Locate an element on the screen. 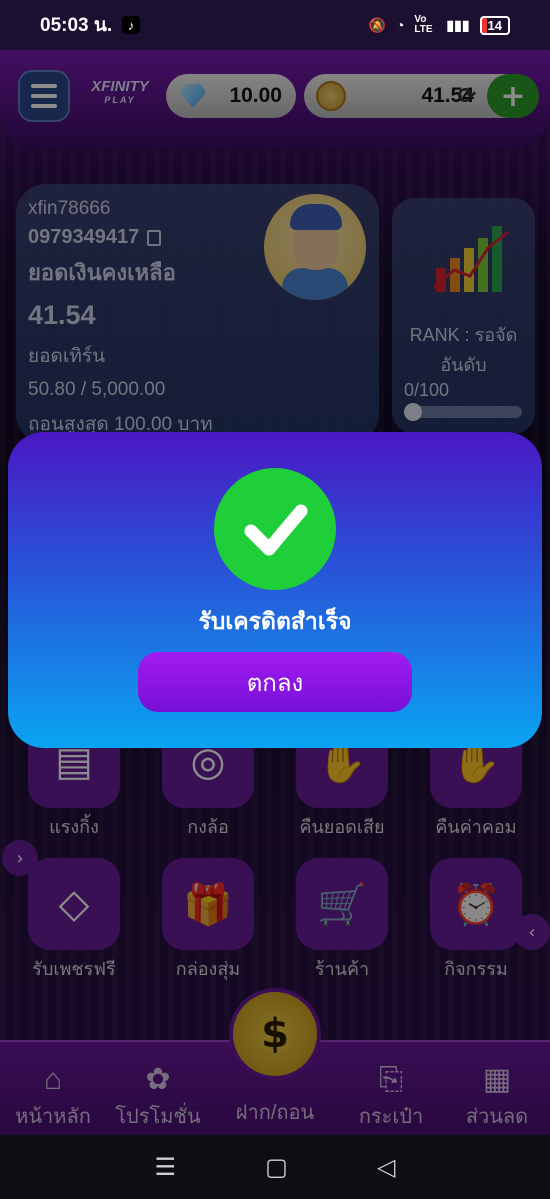 Image resolution: width=550 pixels, height=1199 pixels. wifi-icon: ◔ is located at coordinates (400, 25).